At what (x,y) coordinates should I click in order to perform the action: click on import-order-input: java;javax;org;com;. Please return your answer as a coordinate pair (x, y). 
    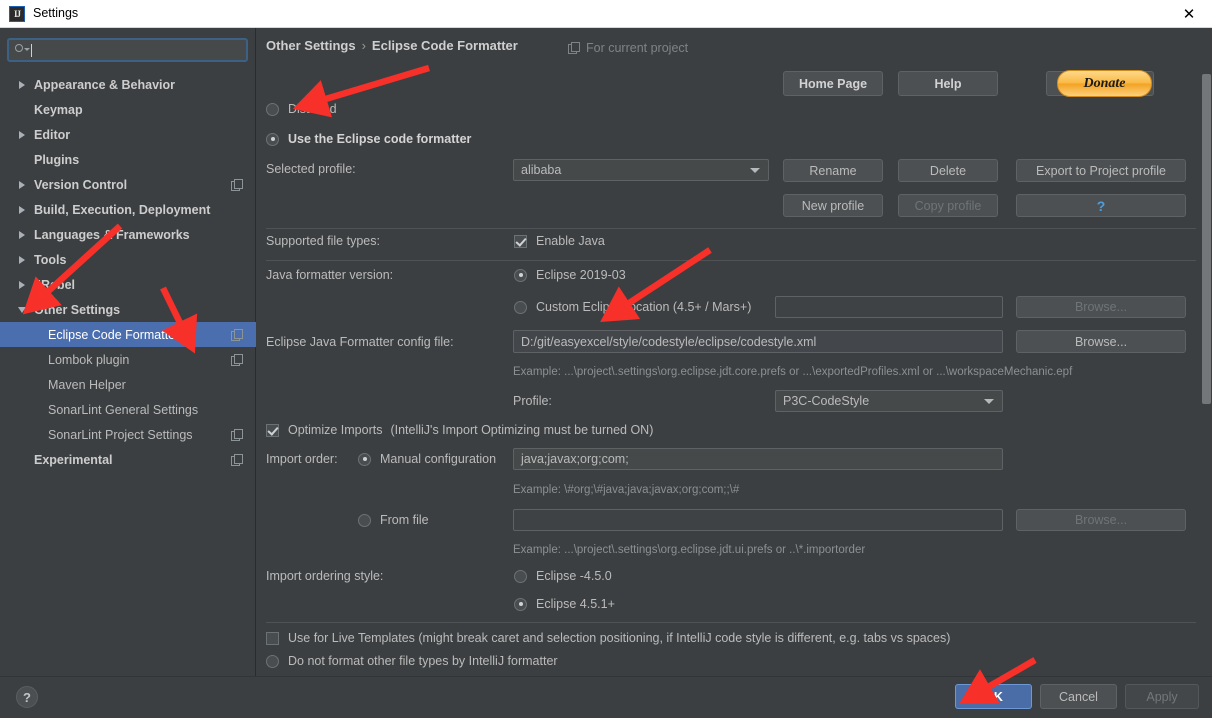
    Looking at the image, I should click on (758, 459).